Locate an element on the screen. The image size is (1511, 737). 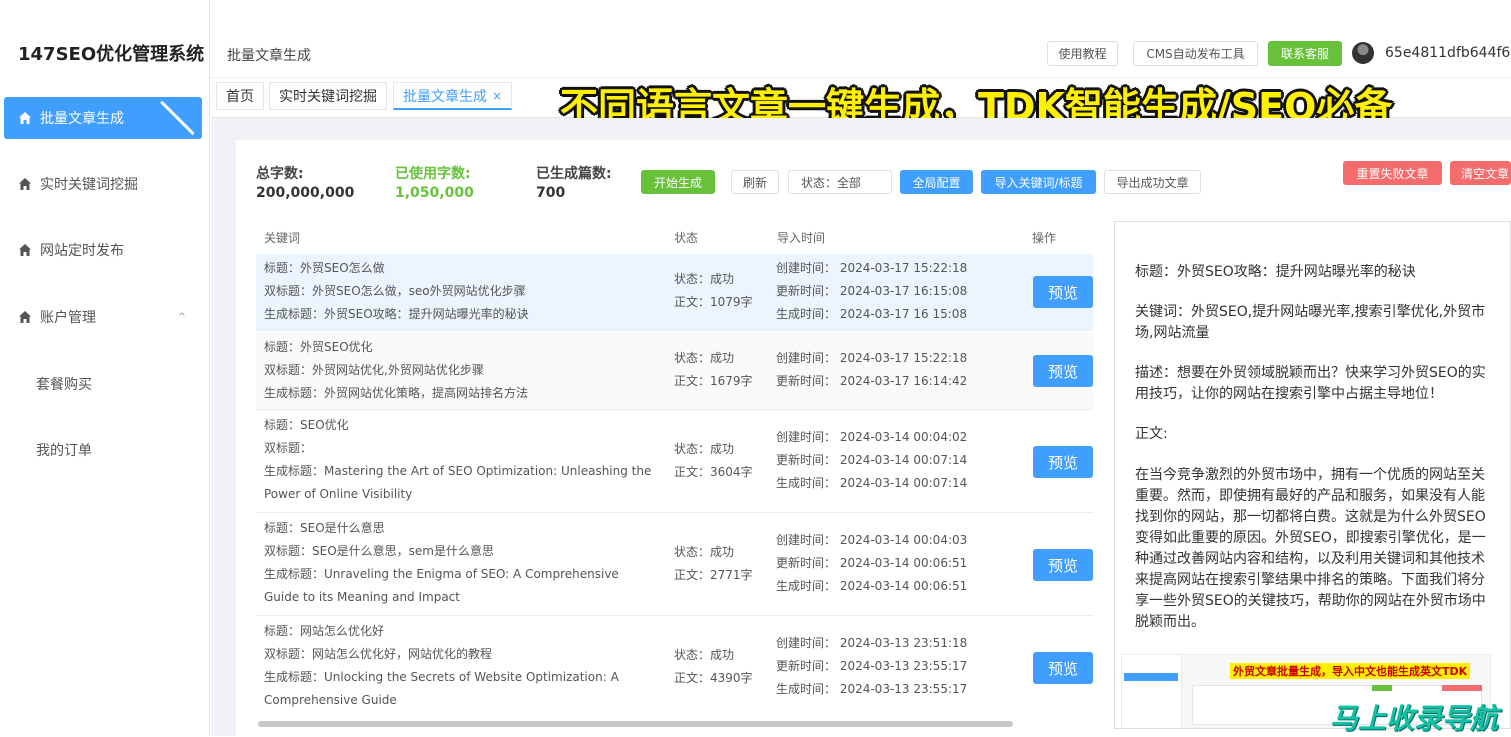
tab-label: 首页 is located at coordinates (240, 97).